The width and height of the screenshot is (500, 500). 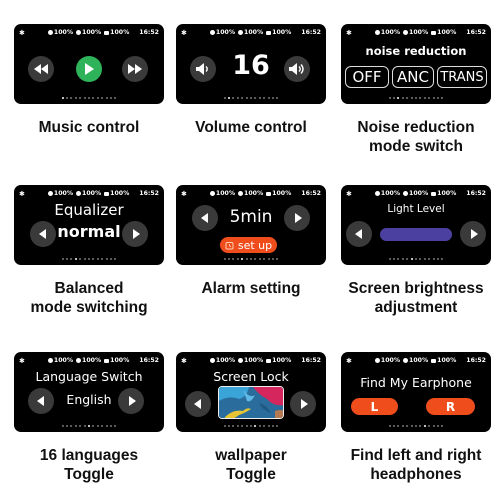 I want to click on noise-off-button: OFF, so click(x=367, y=77).